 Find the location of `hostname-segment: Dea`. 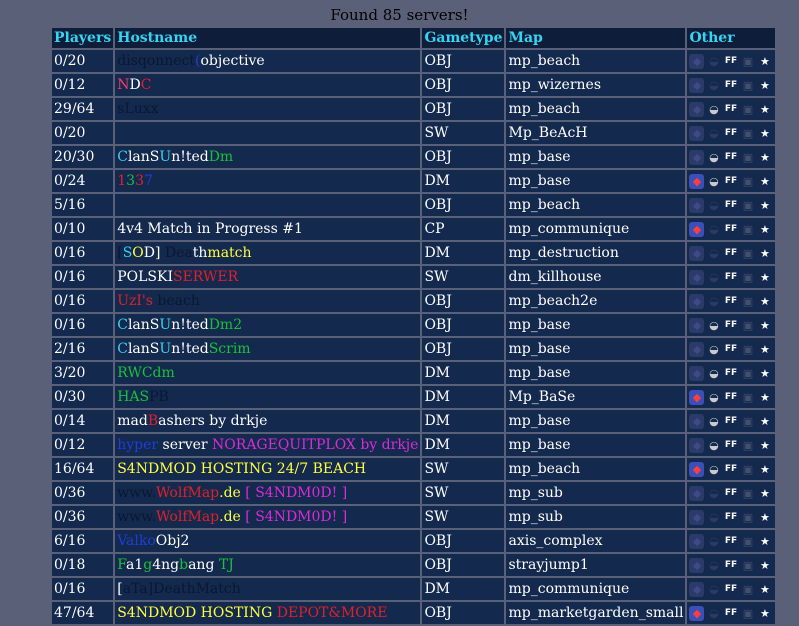

hostname-segment: Dea is located at coordinates (178, 253).